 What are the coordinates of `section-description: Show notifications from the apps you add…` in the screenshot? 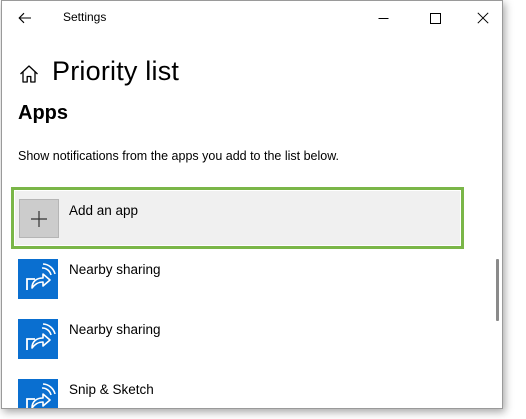 It's located at (179, 156).